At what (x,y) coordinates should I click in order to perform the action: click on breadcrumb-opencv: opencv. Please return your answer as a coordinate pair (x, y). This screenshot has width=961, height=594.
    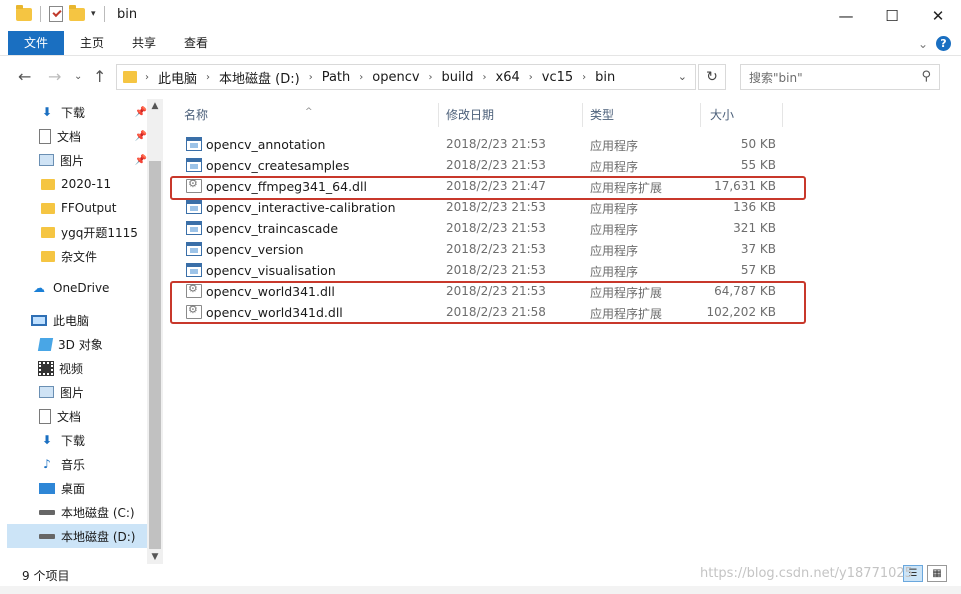
    Looking at the image, I should click on (395, 77).